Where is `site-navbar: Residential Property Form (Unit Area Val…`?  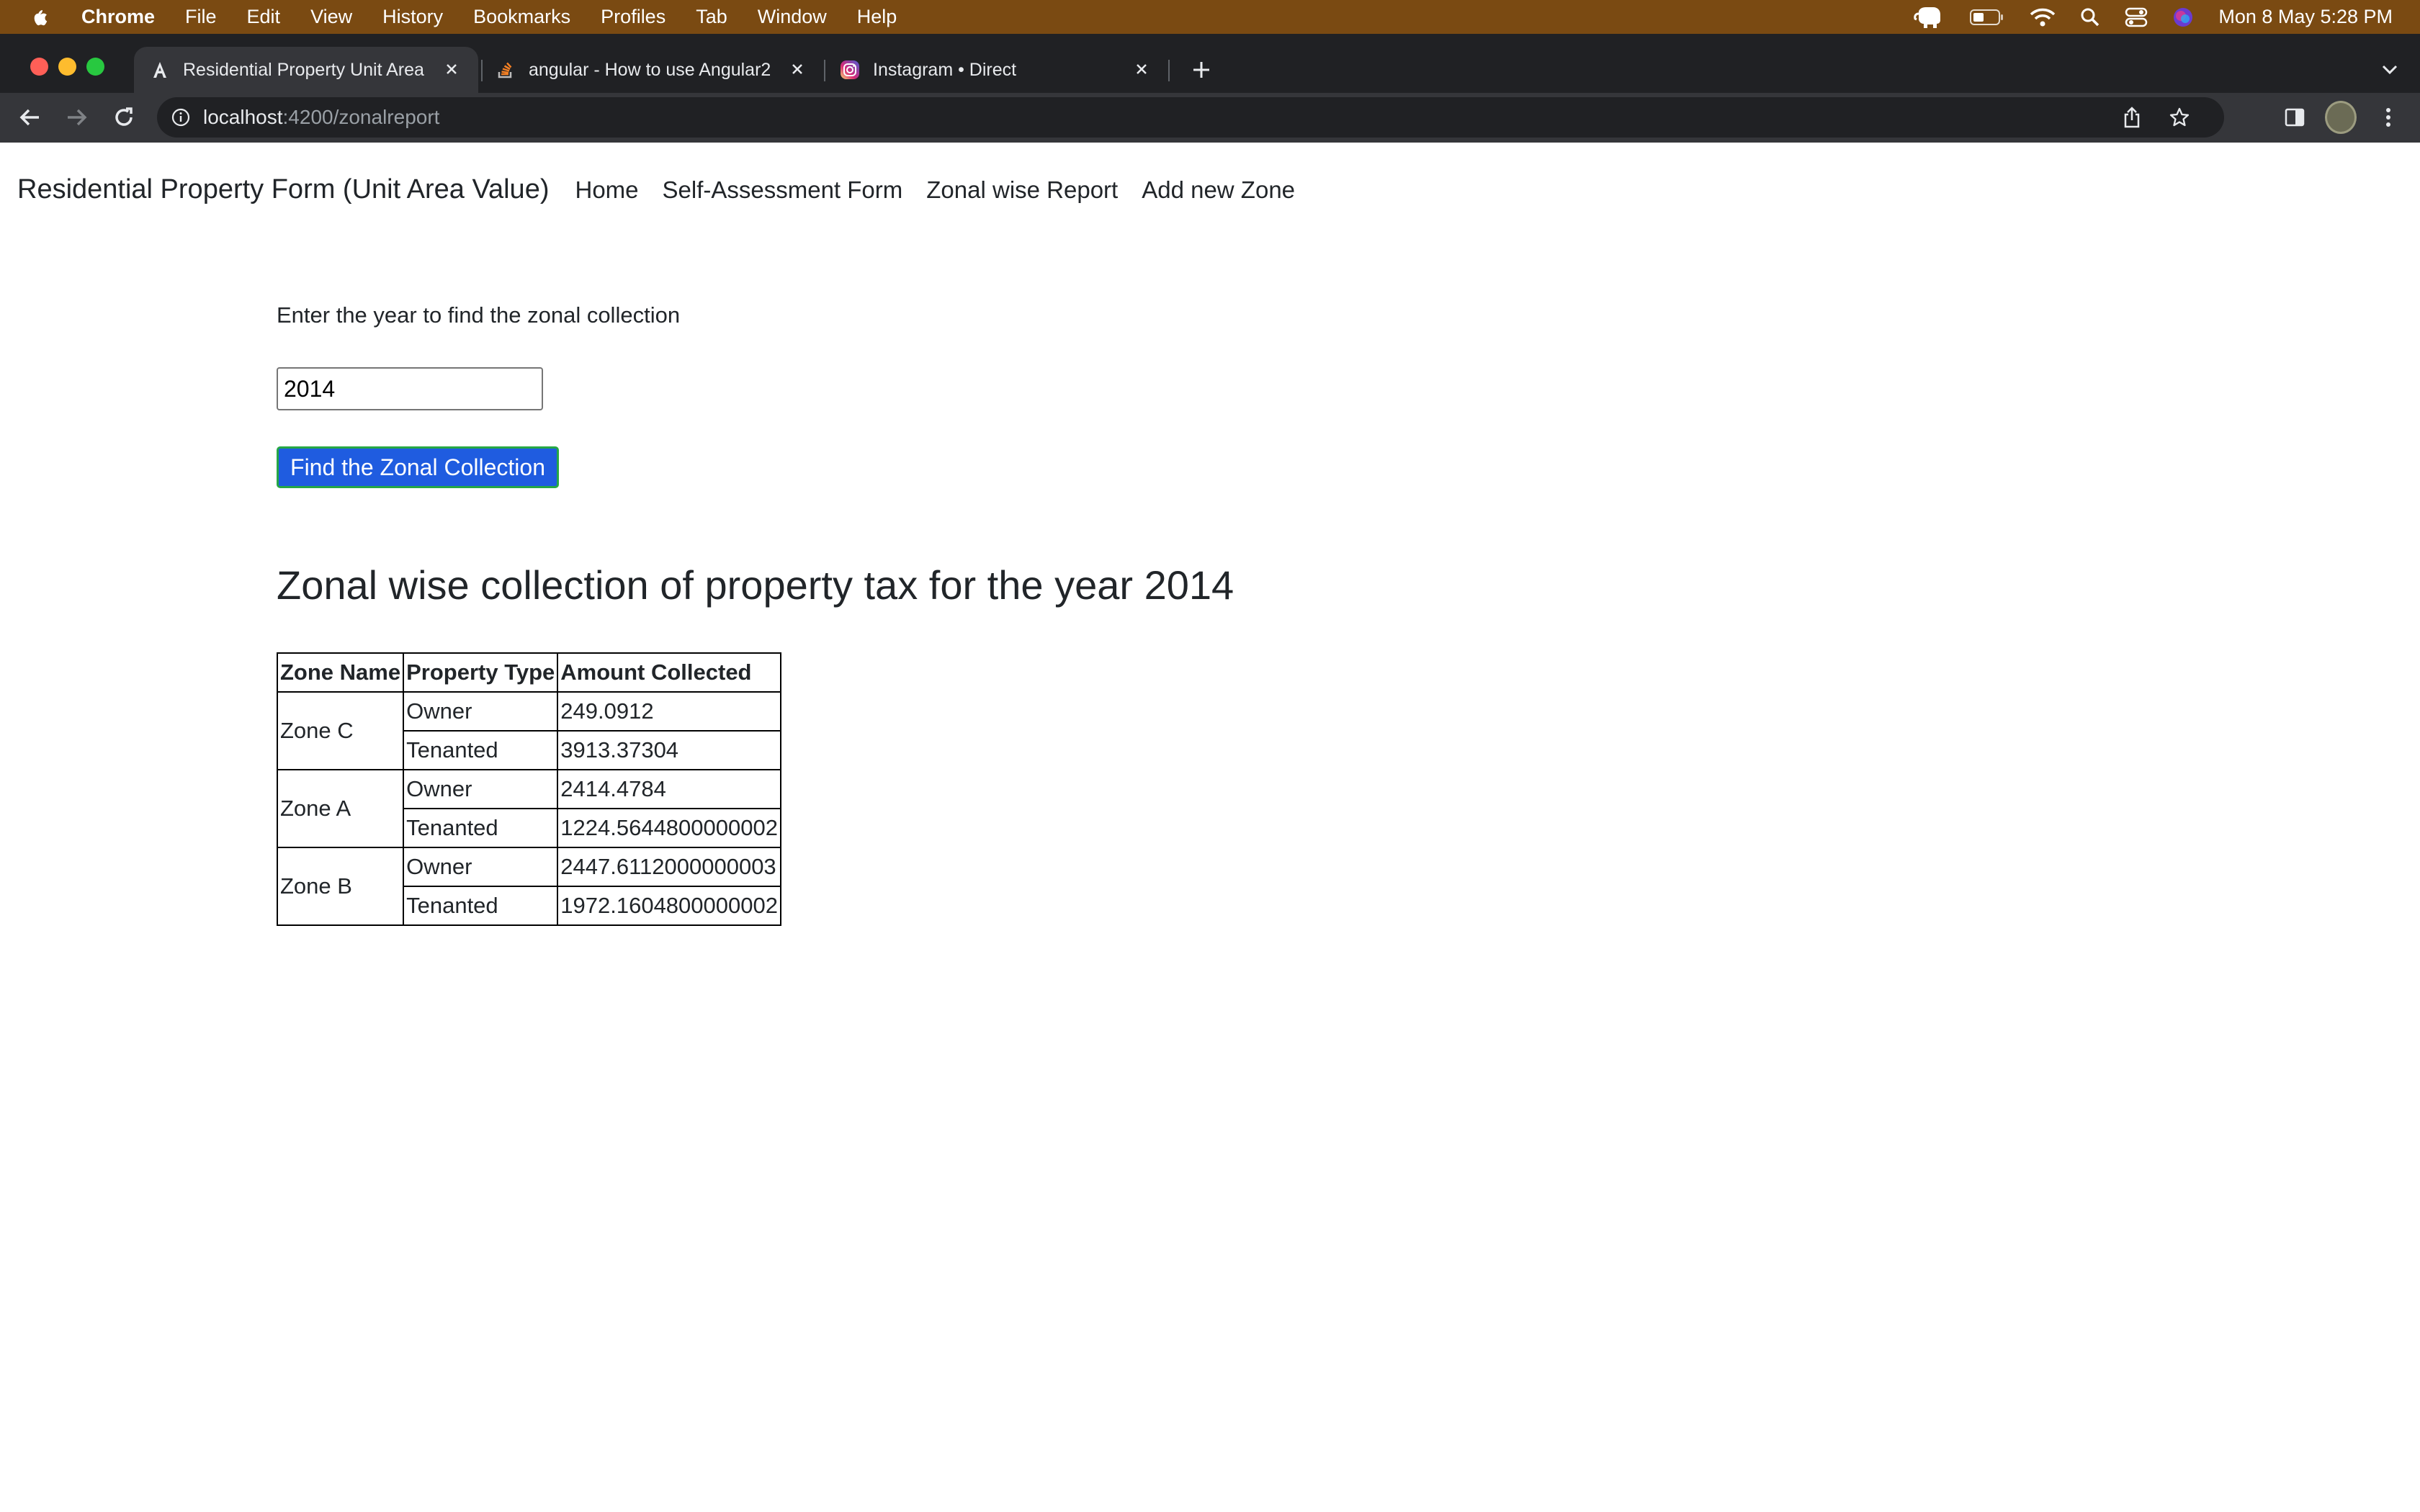
site-navbar: Residential Property Form (Unit Area Val… is located at coordinates (668, 189).